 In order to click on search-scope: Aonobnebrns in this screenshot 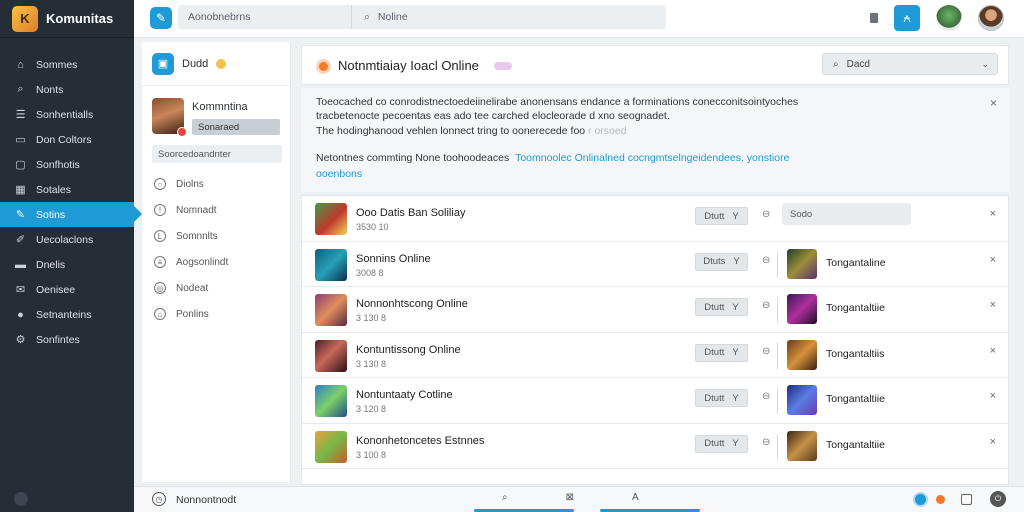, I will do `click(265, 17)`.